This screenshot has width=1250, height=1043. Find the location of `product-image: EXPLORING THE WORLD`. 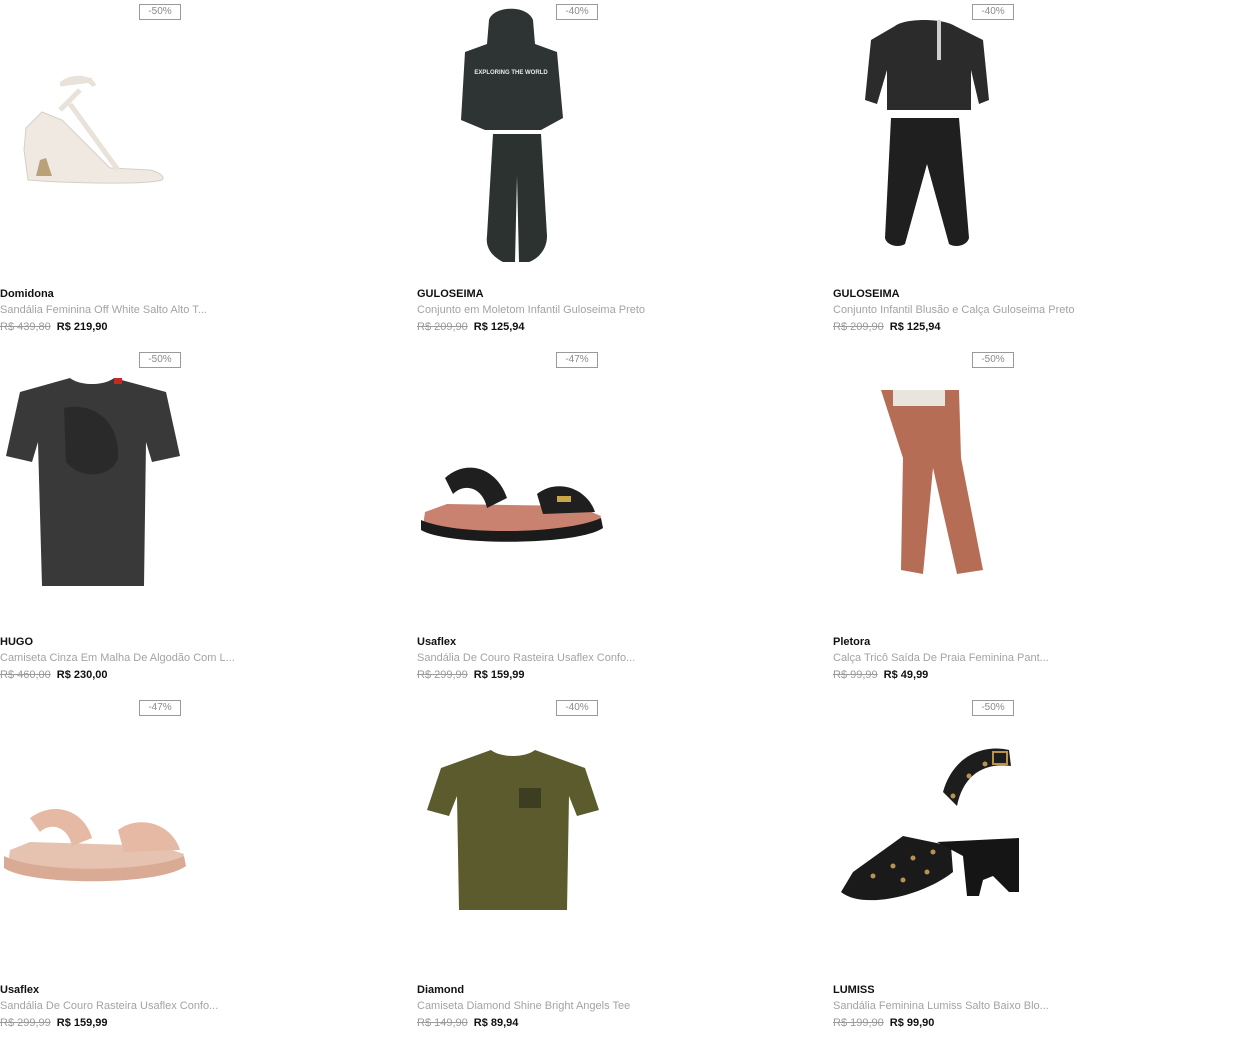

product-image: EXPLORING THE WORLD is located at coordinates (517, 137).